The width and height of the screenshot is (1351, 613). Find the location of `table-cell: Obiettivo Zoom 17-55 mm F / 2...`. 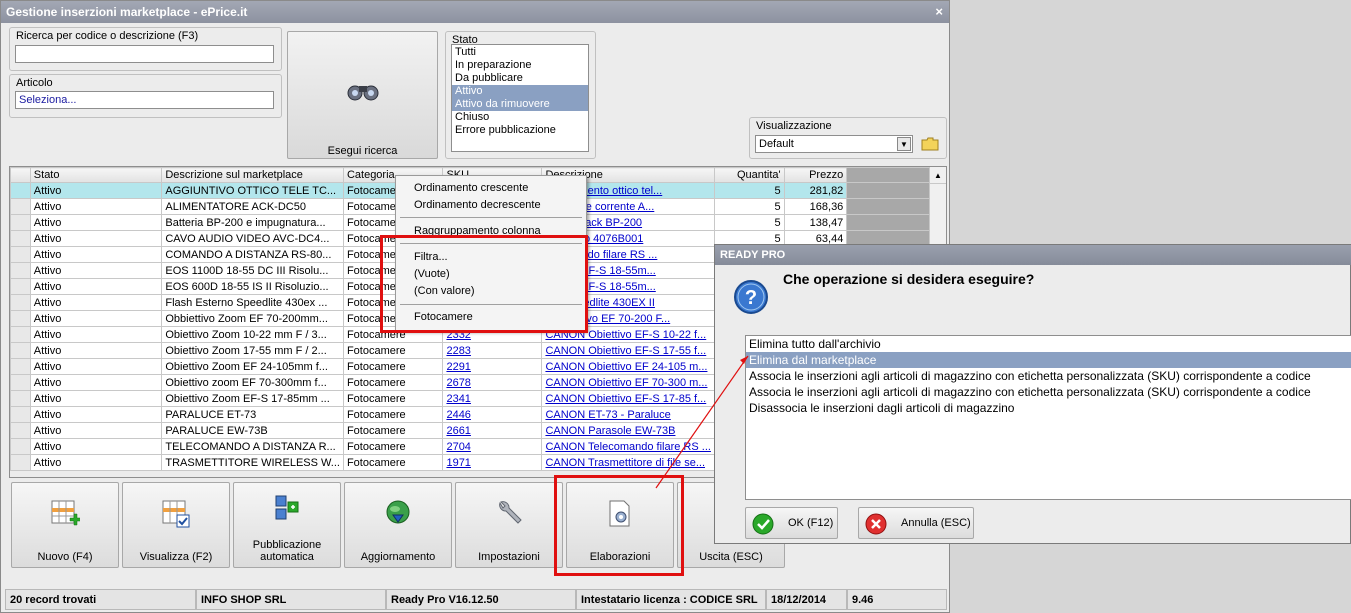

table-cell: Obiettivo Zoom 17-55 mm F / 2... is located at coordinates (252, 350).